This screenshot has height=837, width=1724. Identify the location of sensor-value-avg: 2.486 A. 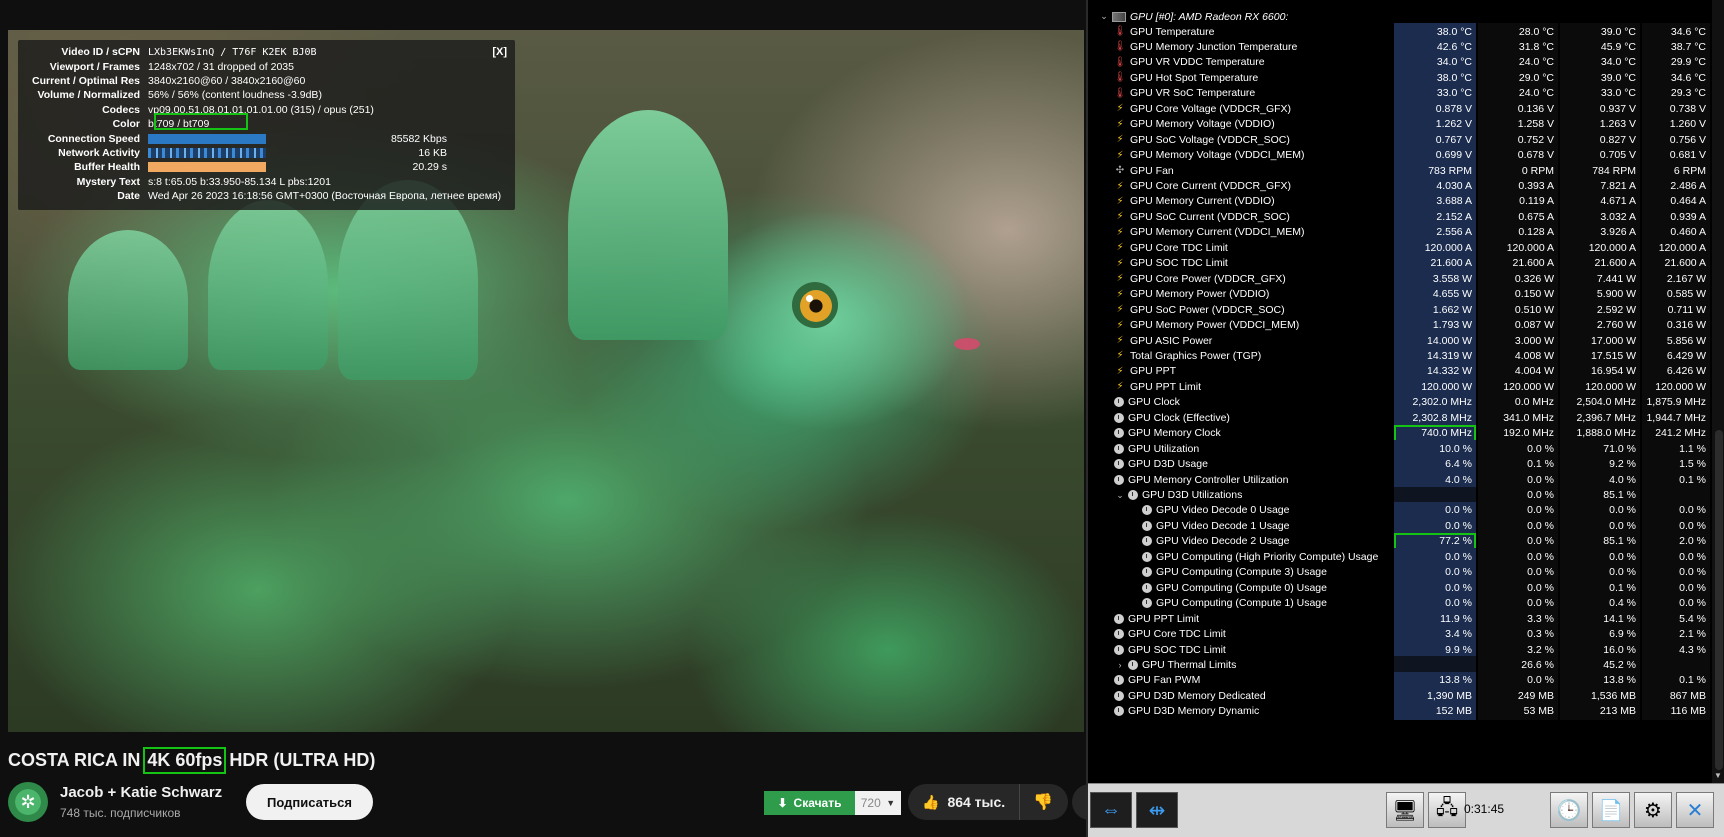
(1676, 186).